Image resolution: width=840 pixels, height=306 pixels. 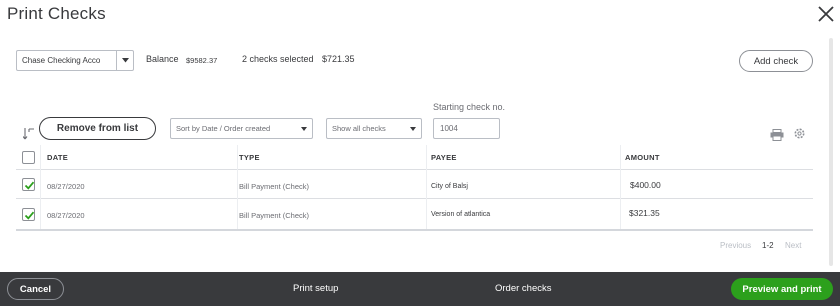 What do you see at coordinates (461, 214) in the screenshot?
I see `row-payee: Version of atlantica` at bounding box center [461, 214].